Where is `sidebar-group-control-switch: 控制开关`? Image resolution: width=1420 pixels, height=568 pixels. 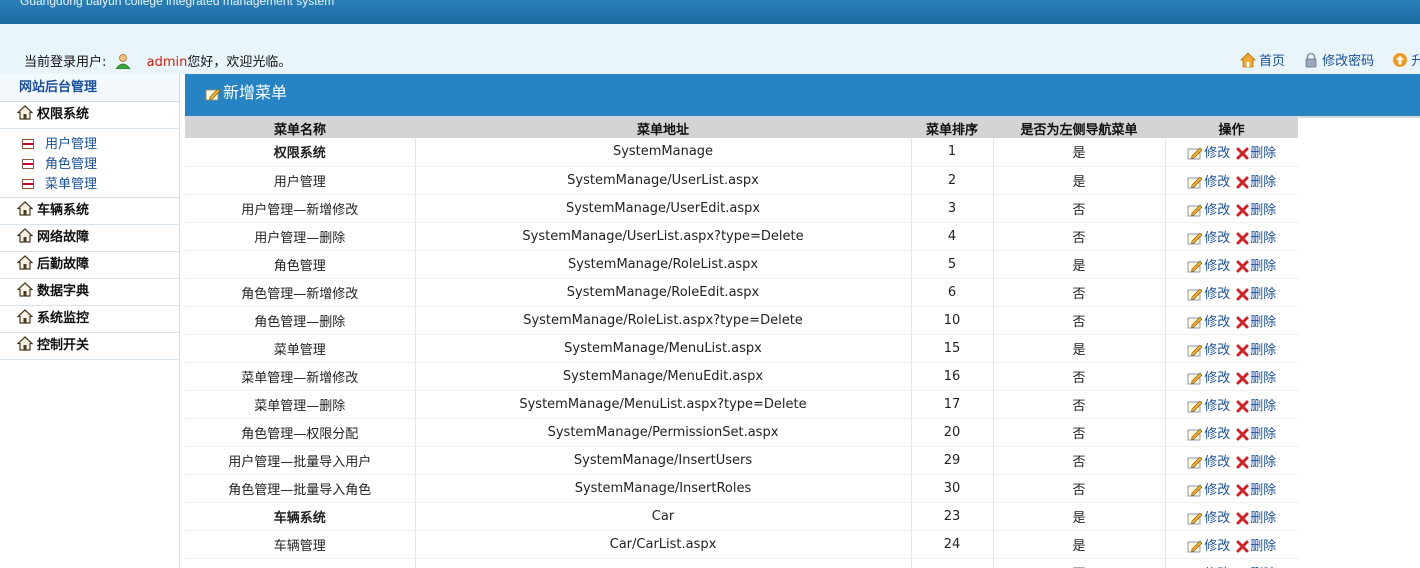
sidebar-group-control-switch: 控制开关 is located at coordinates (89, 346).